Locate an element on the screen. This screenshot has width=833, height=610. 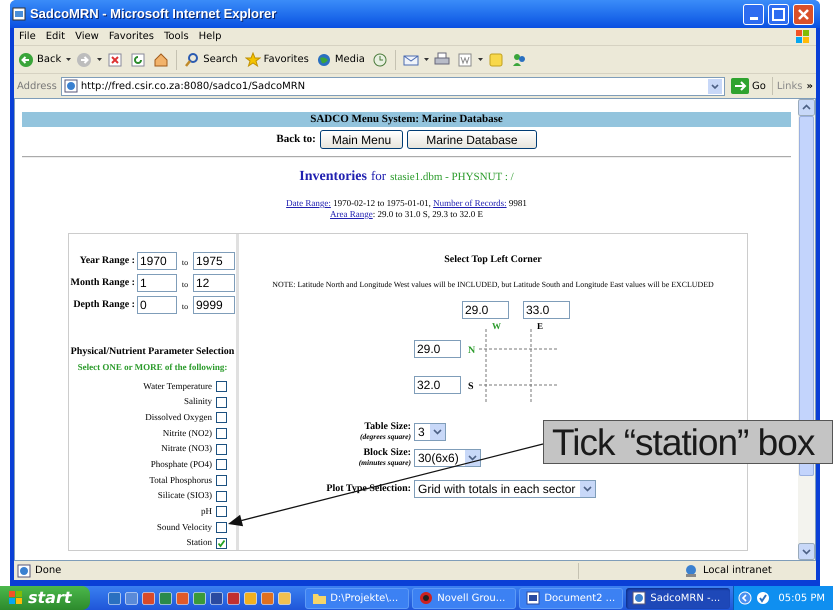
section-heading: Physical/Nutrient Parameter Selection is located at coordinates (153, 352).